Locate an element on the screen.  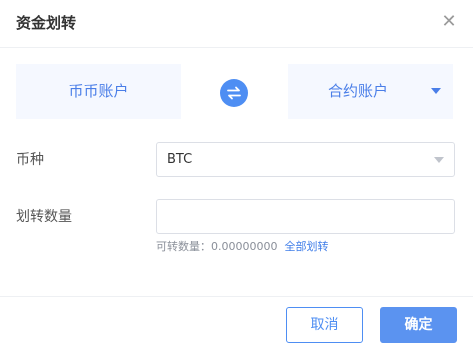
currency-label: 币种 is located at coordinates (30, 160).